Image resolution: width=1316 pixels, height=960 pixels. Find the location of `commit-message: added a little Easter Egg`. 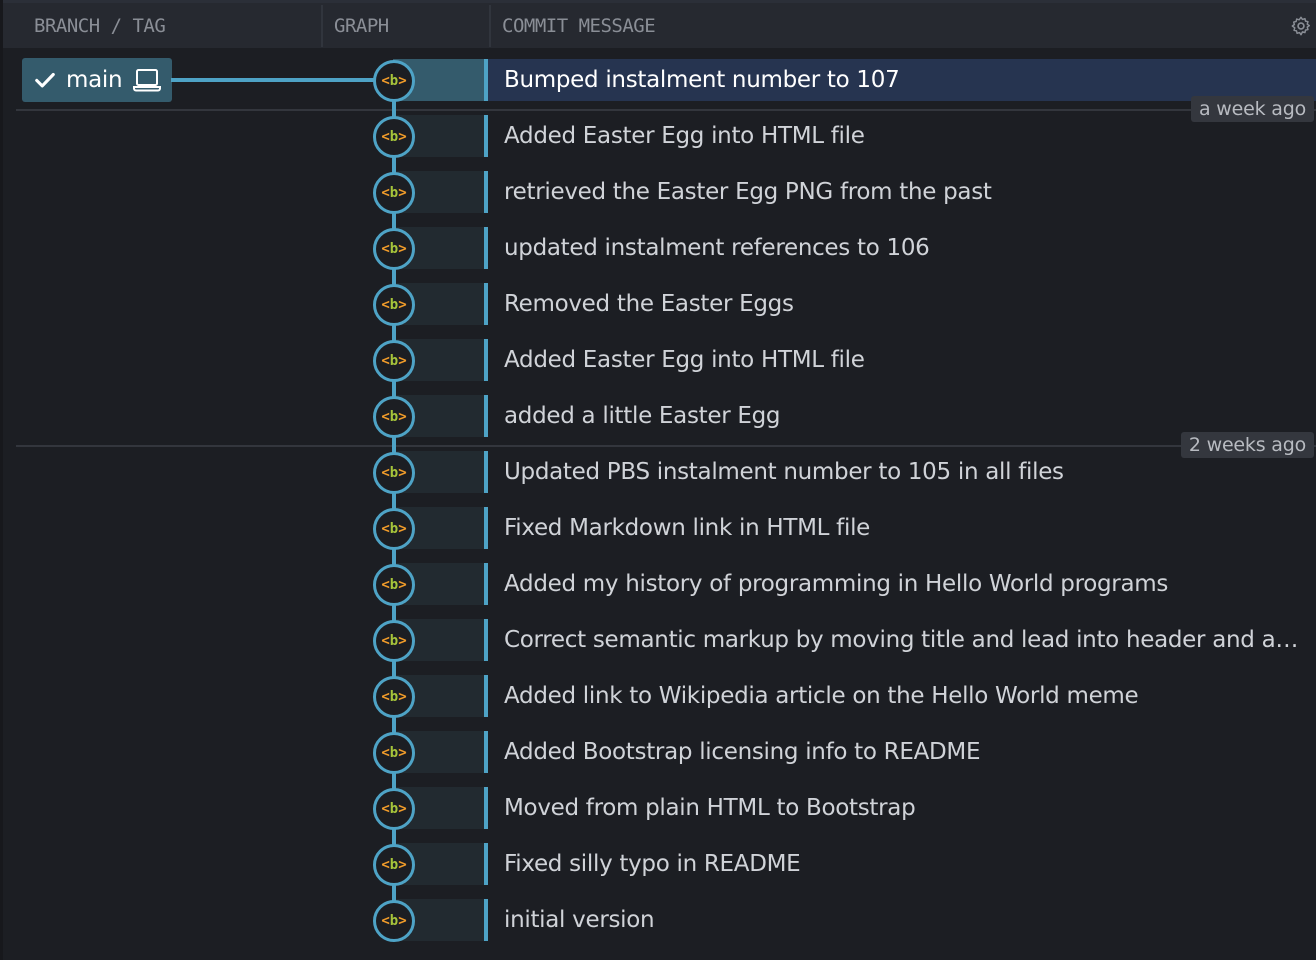

commit-message: added a little Easter Egg is located at coordinates (642, 416).